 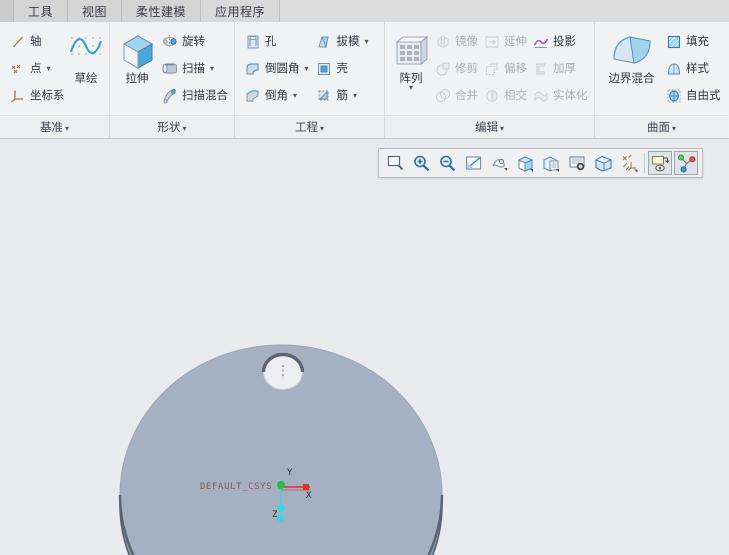 What do you see at coordinates (309, 126) in the screenshot?
I see `ribbon-group-engineering-label: 工程 ▾` at bounding box center [309, 126].